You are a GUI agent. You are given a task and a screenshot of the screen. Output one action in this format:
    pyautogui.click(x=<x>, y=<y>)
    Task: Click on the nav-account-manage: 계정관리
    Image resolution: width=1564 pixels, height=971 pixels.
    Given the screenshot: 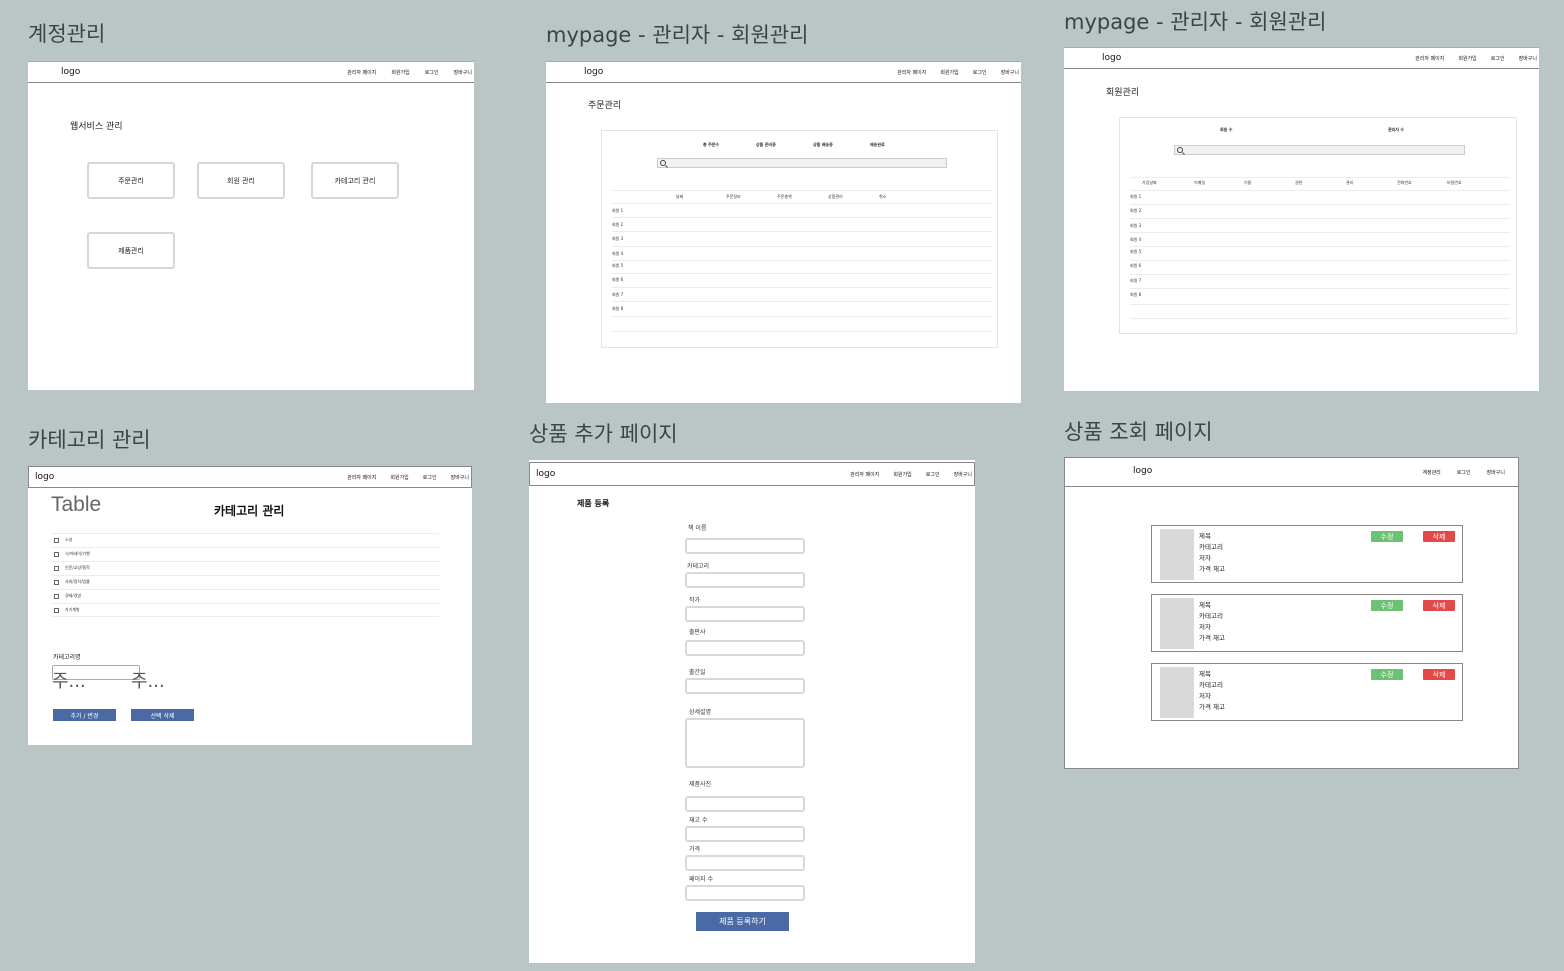 What is the action you would take?
    pyautogui.click(x=1431, y=472)
    